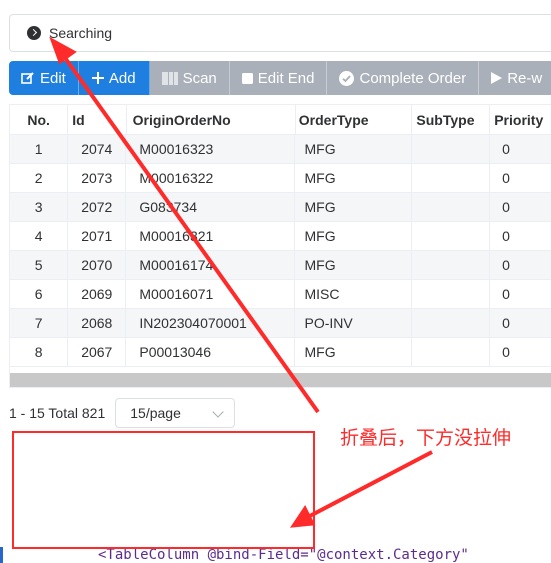 The image size is (551, 563). Describe the element at coordinates (39, 352) in the screenshot. I see `cell-no: 8` at that location.